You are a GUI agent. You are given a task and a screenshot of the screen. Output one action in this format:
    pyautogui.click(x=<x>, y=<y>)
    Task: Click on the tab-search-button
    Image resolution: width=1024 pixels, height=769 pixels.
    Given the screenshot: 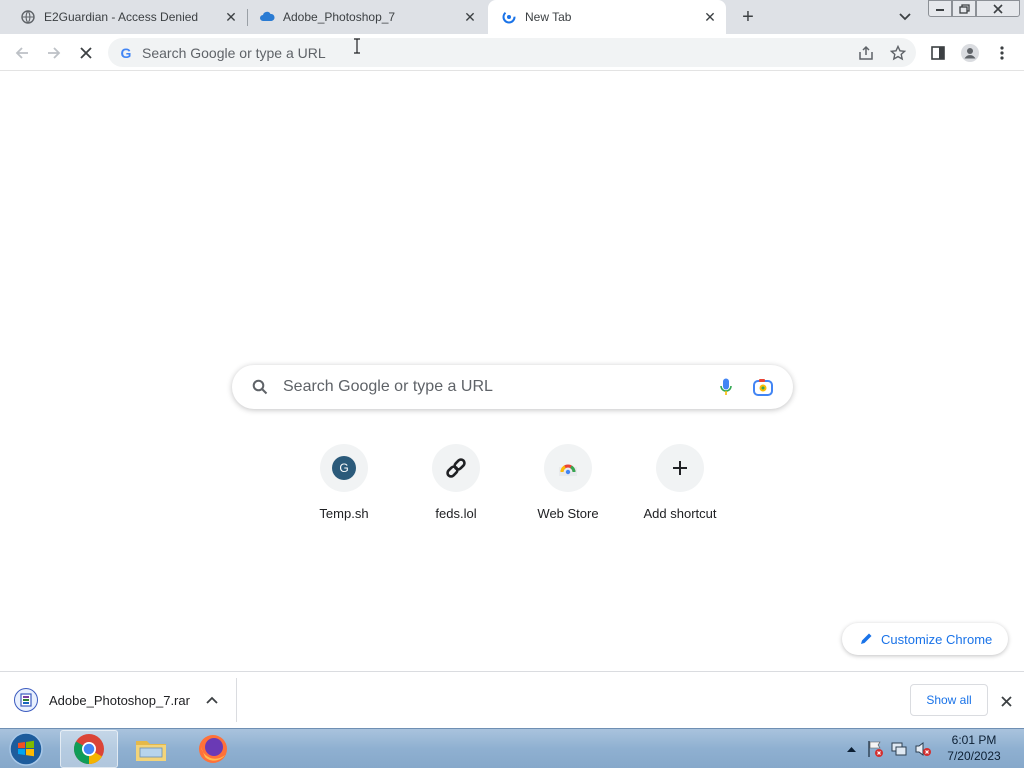 What is the action you would take?
    pyautogui.click(x=905, y=17)
    